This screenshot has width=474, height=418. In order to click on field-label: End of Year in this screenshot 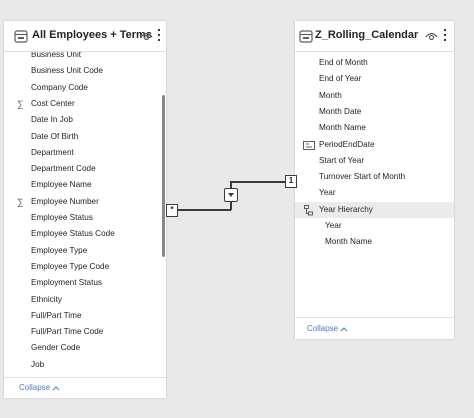, I will do `click(340, 79)`.